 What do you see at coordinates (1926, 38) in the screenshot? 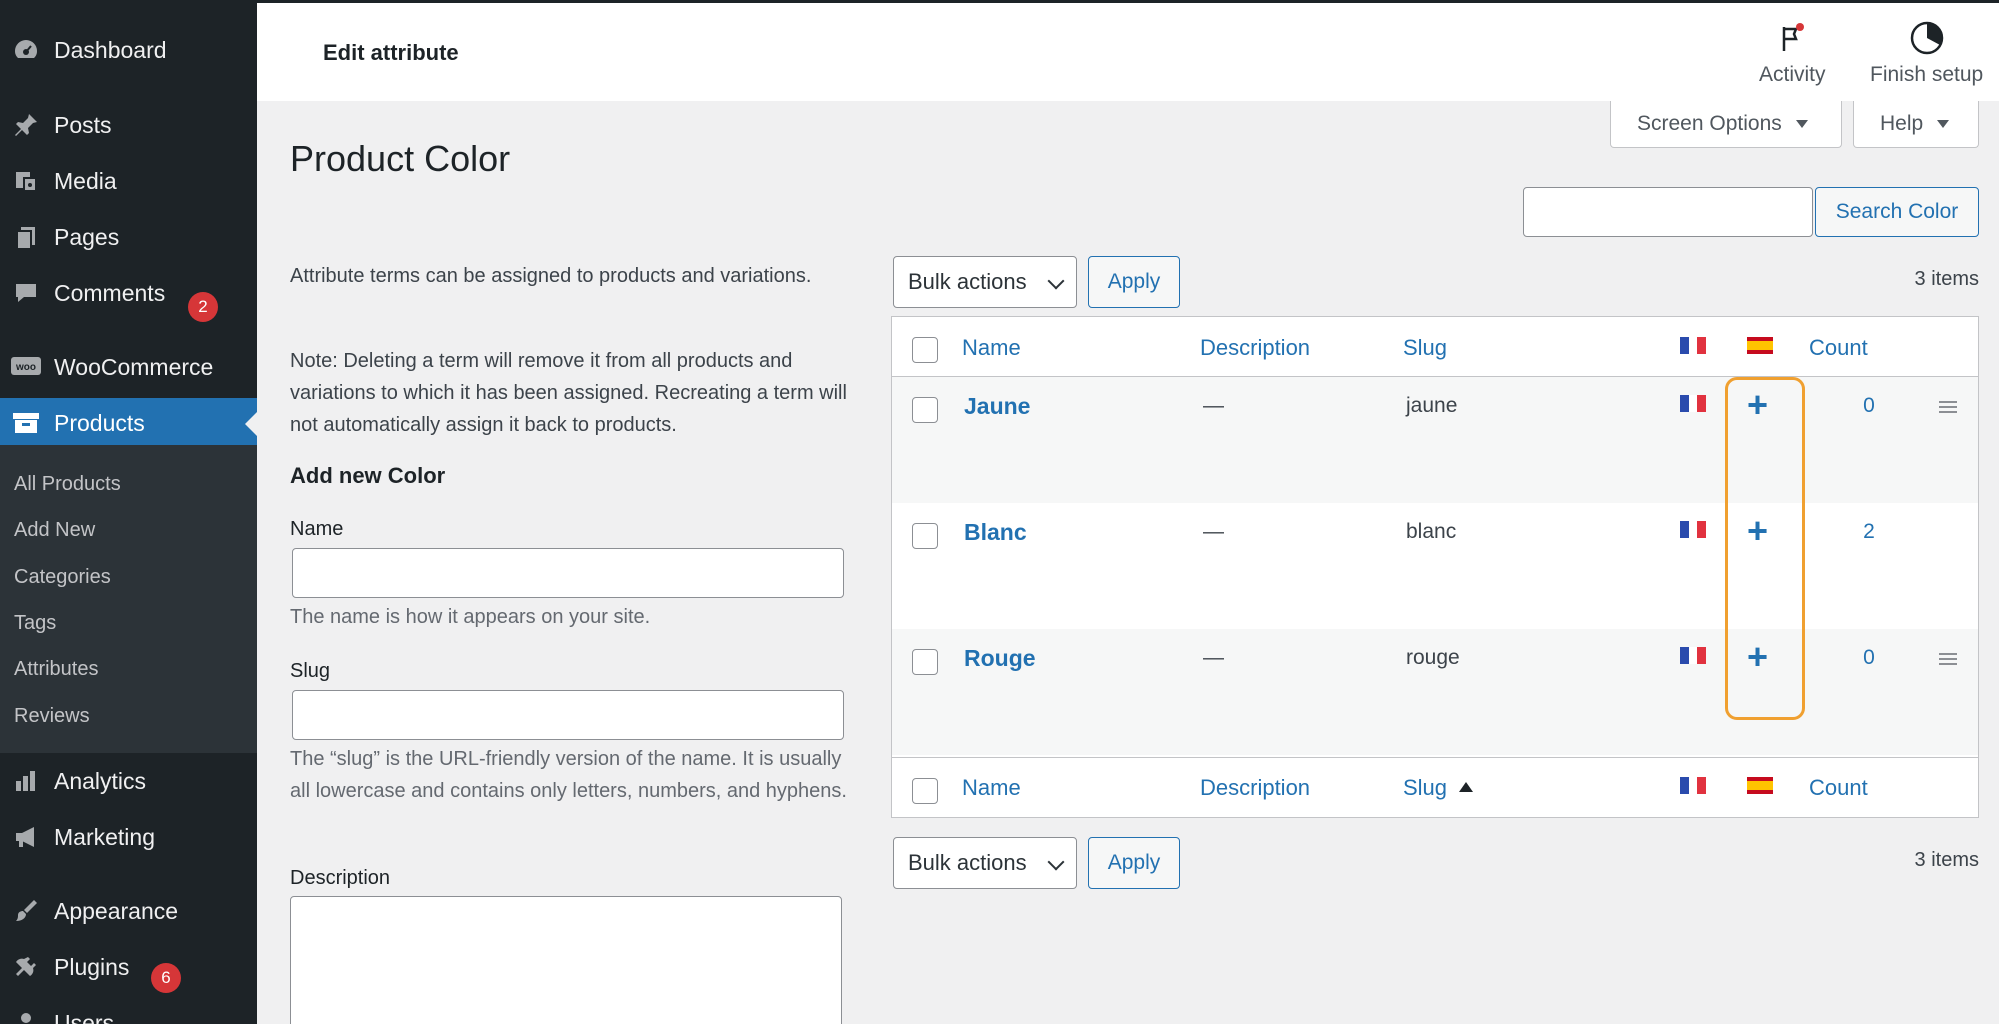
I see `progress-circle-icon` at bounding box center [1926, 38].